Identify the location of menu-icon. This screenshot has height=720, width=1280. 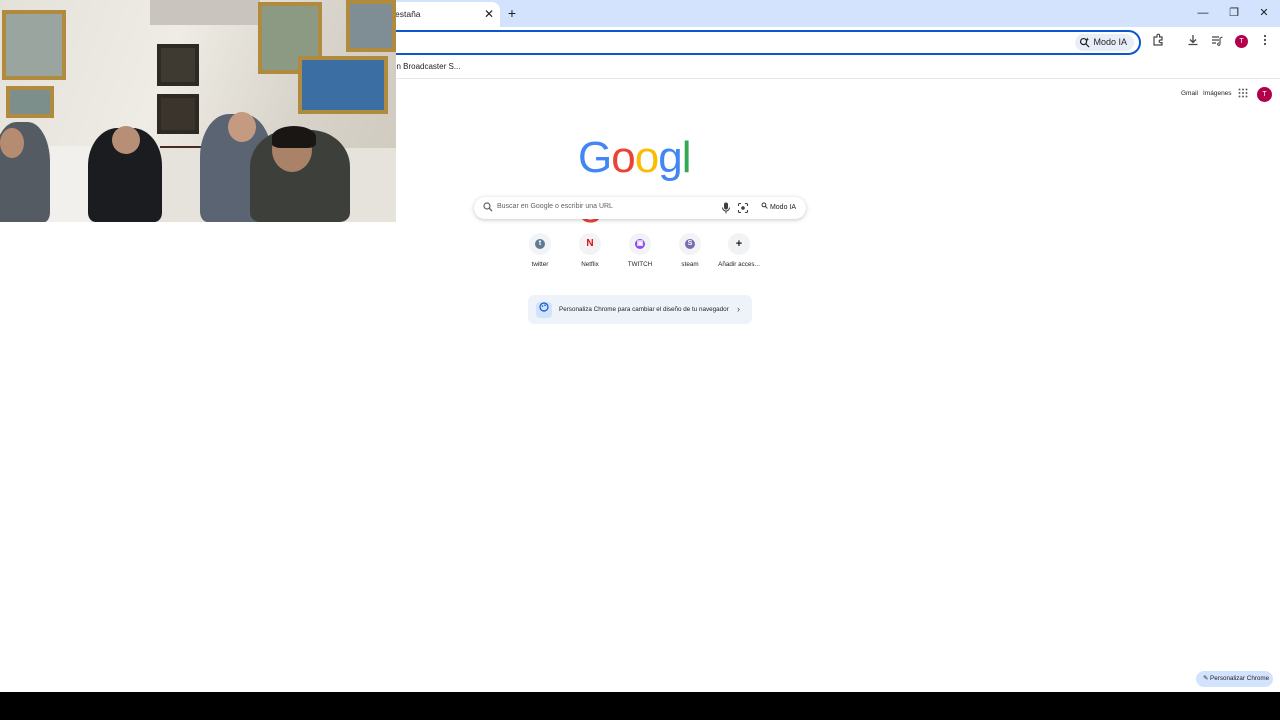
(1265, 42).